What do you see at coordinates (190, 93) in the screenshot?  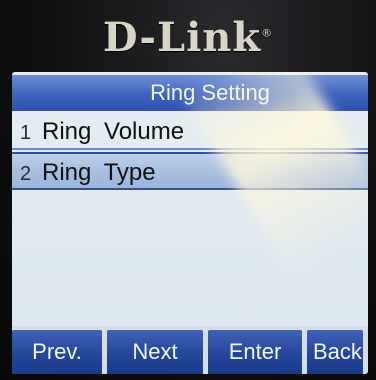 I see `screen-title: Ring Setting` at bounding box center [190, 93].